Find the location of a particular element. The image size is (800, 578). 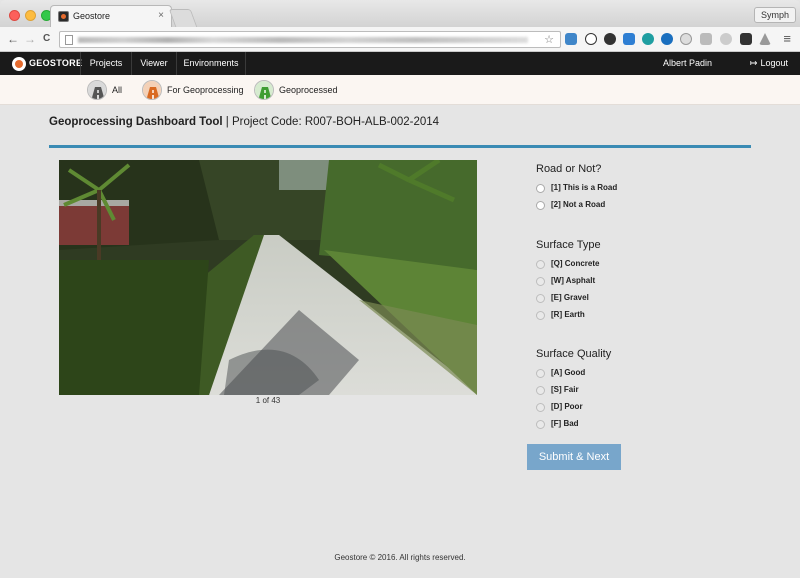

option-label: [E] Gravel is located at coordinates (570, 297).